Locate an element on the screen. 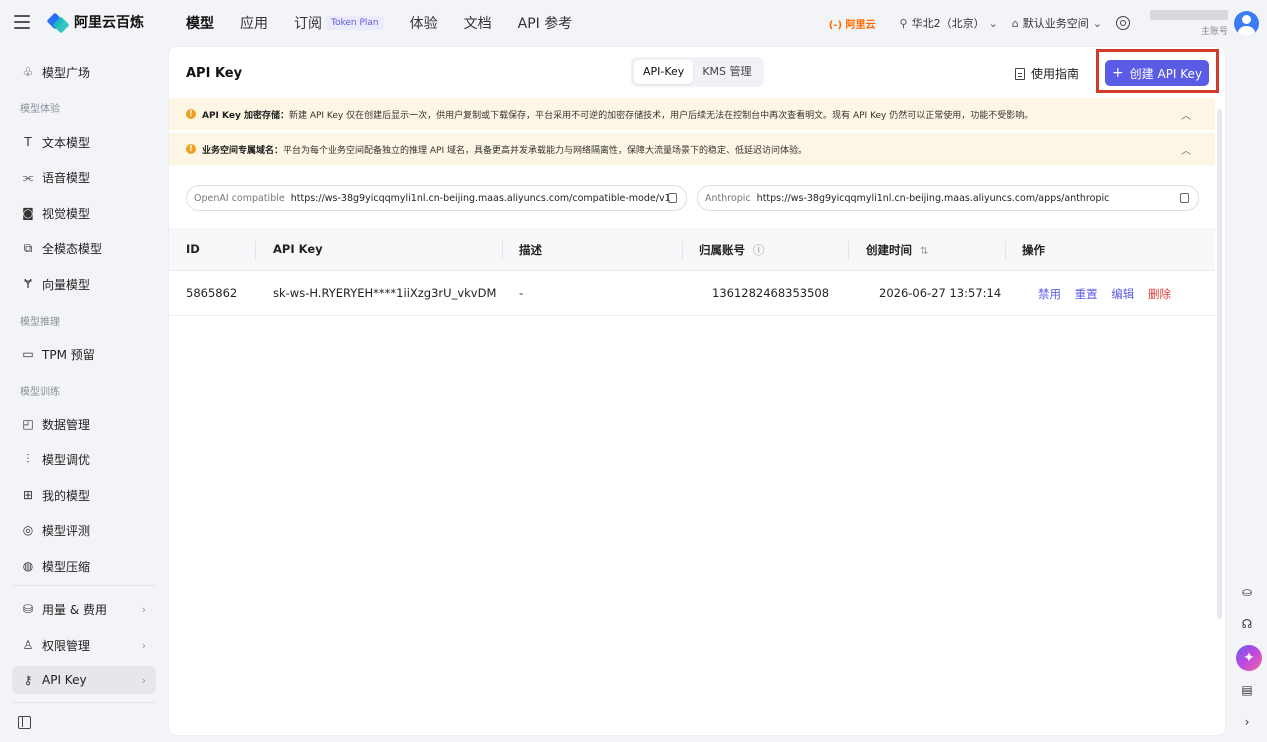 The width and height of the screenshot is (1267, 742). nav-docs: 文档 is located at coordinates (478, 23).